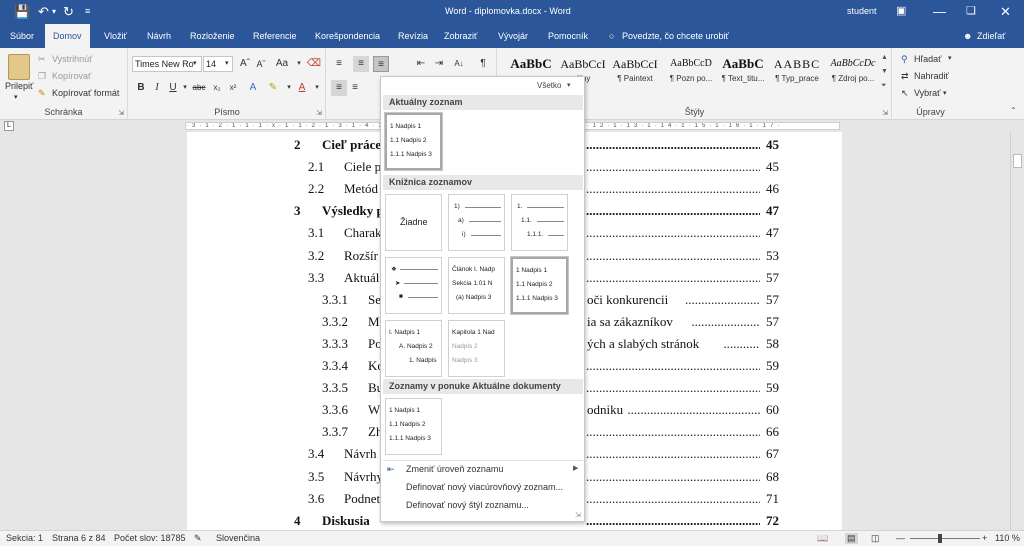 The height and width of the screenshot is (546, 1024). I want to click on zoom-level: 110 %, so click(1007, 538).